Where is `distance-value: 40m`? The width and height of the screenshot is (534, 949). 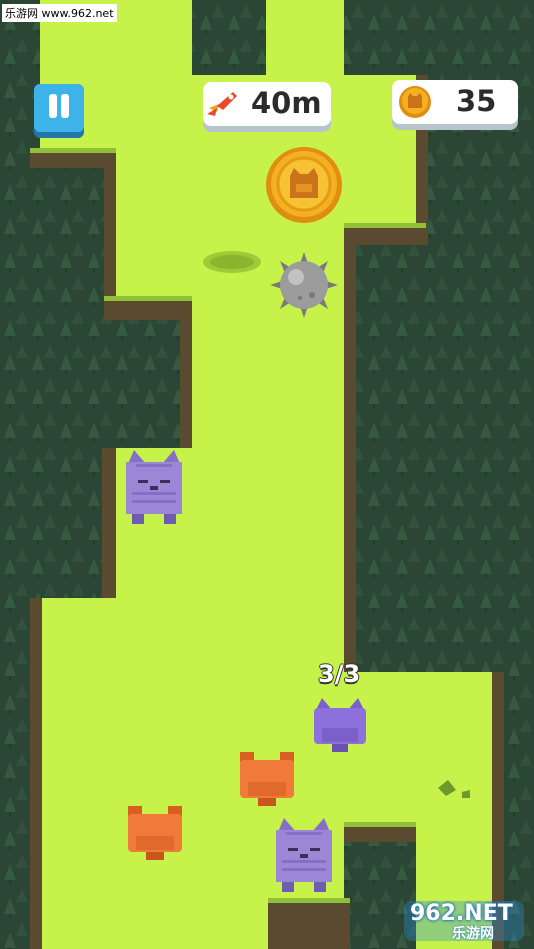
distance-value: 40m is located at coordinates (286, 103).